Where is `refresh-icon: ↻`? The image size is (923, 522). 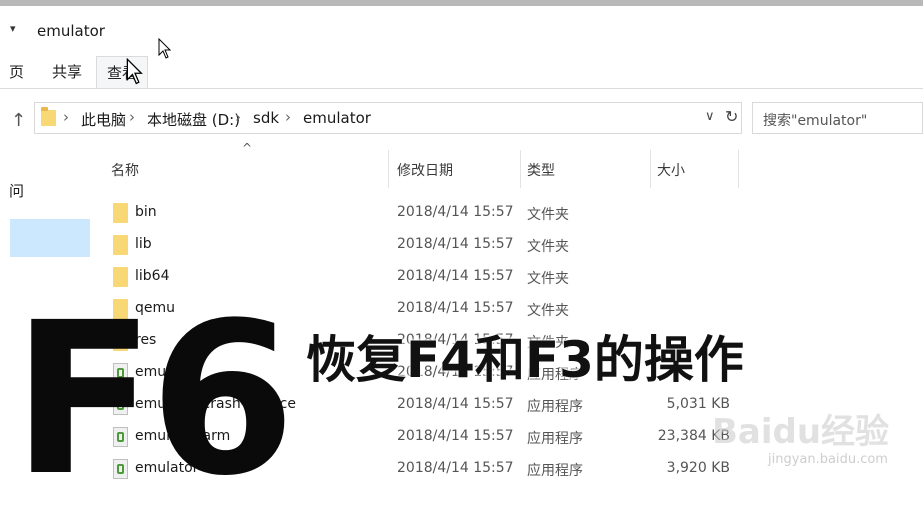 refresh-icon: ↻ is located at coordinates (731, 116).